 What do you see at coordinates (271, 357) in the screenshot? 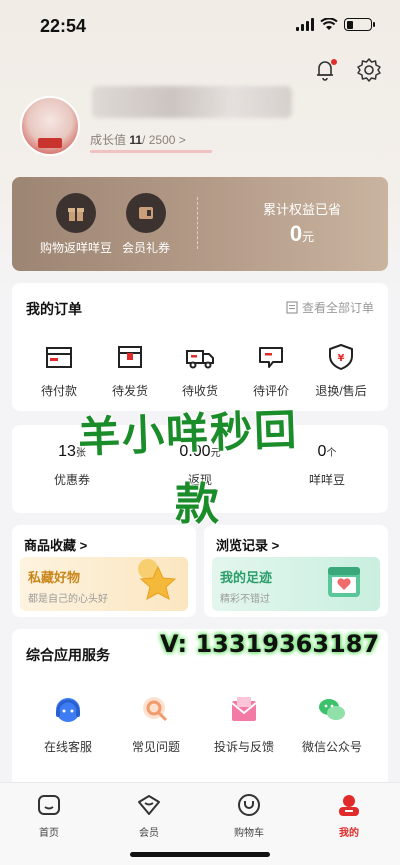
I see `comment-icon` at bounding box center [271, 357].